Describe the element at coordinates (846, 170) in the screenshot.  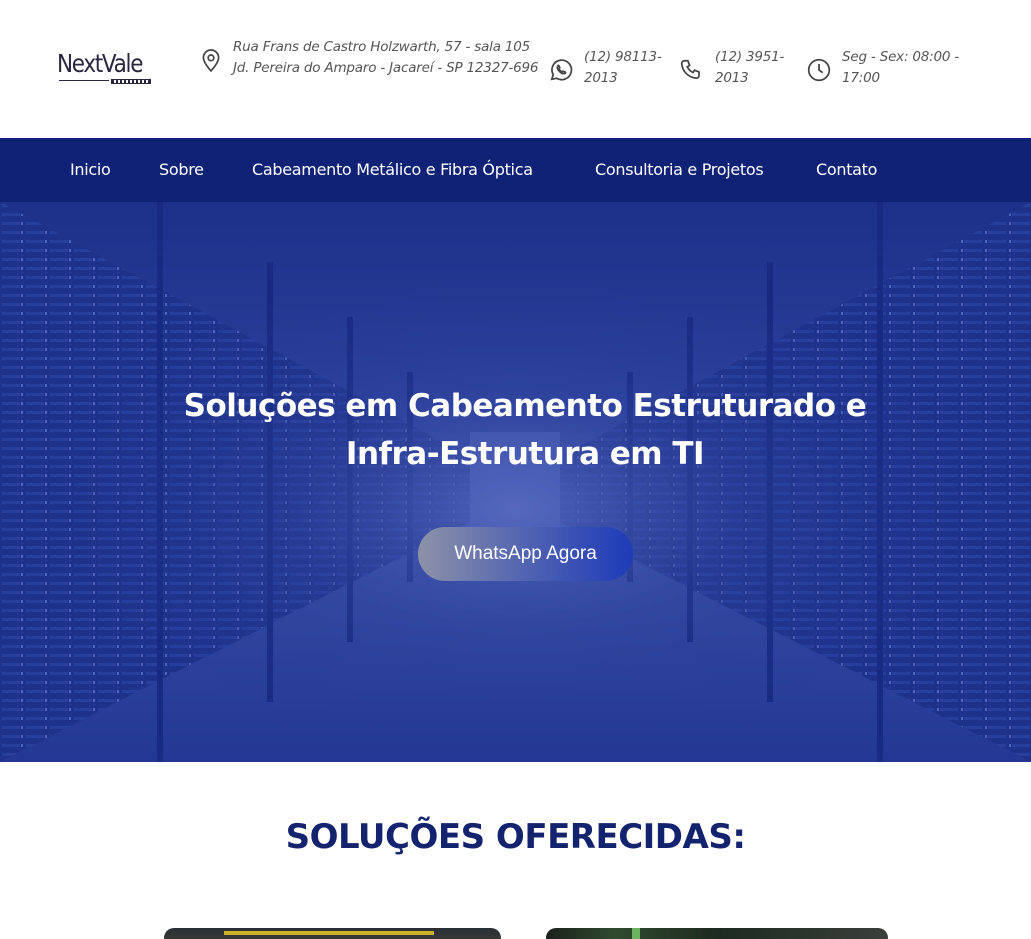
I see `nav-item-contato: Contato` at that location.